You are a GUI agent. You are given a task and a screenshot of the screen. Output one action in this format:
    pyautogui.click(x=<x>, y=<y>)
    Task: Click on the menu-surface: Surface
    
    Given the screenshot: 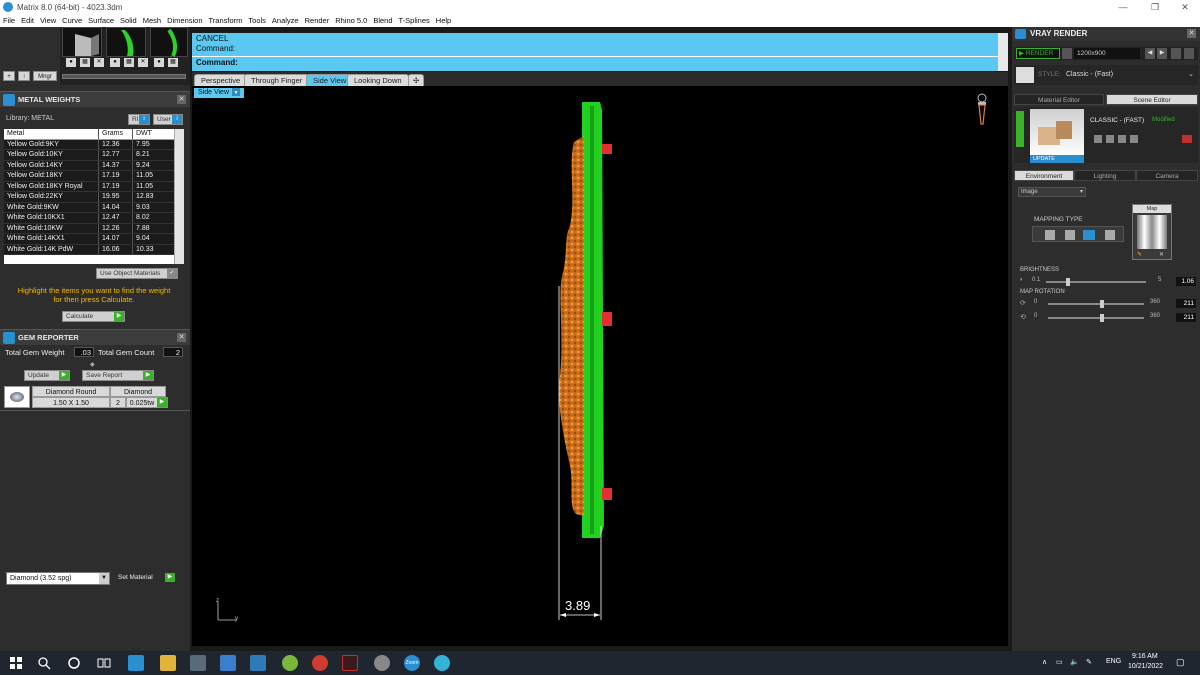 What is the action you would take?
    pyautogui.click(x=101, y=20)
    